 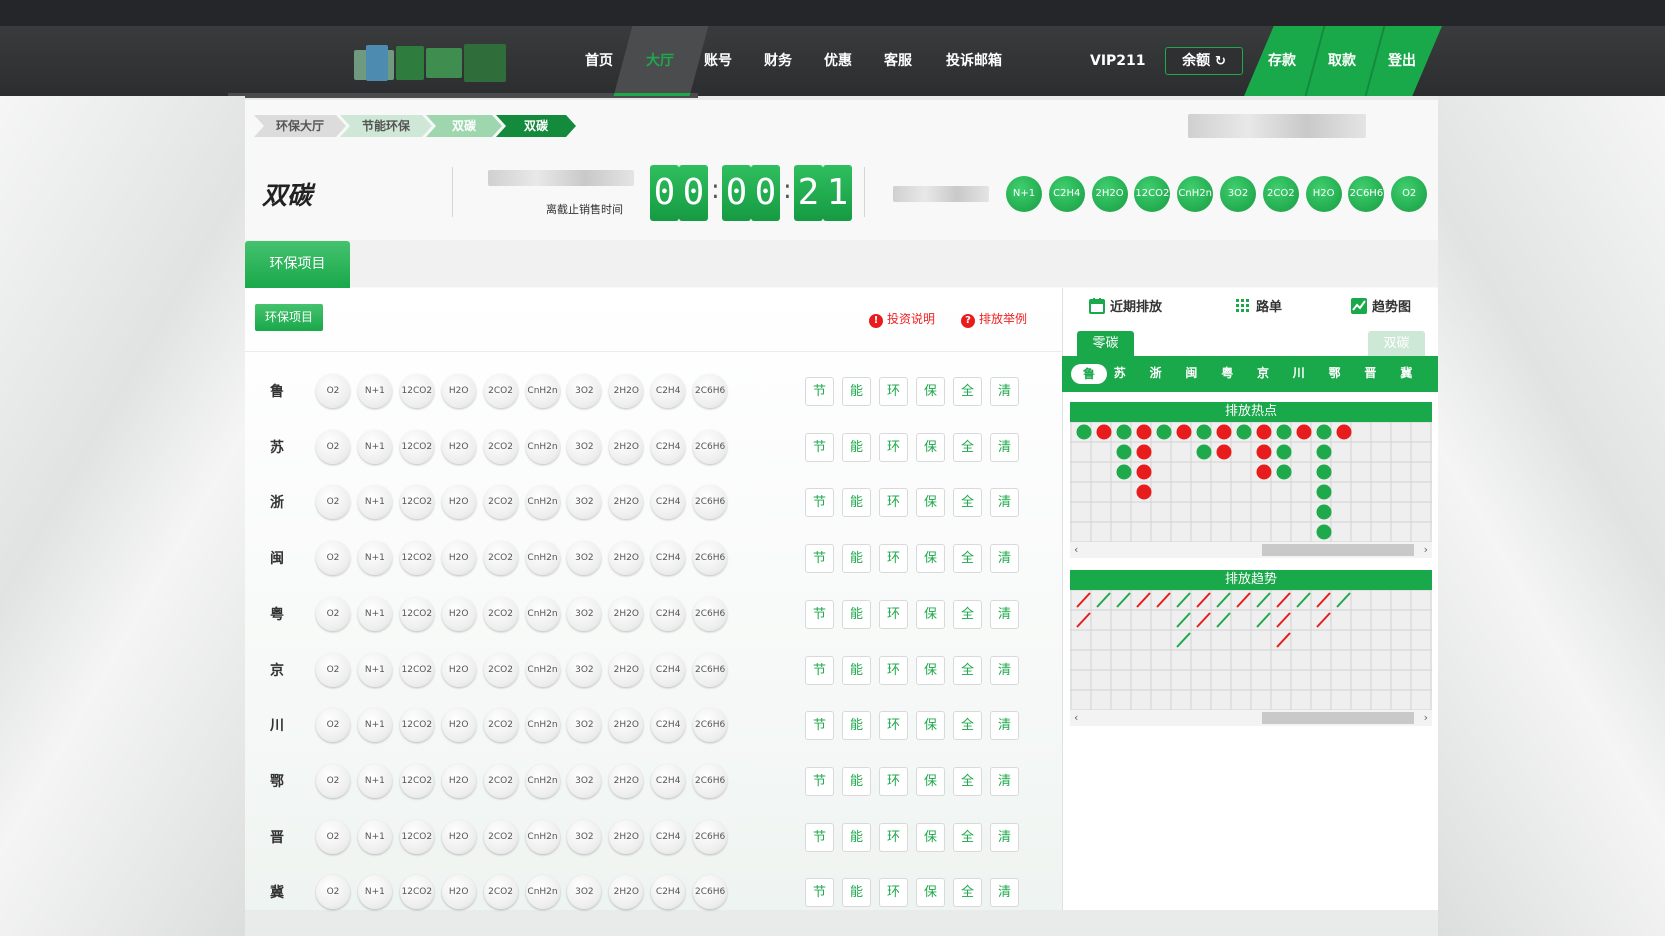 What do you see at coordinates (1156, 372) in the screenshot?
I see `province-tab: 浙` at bounding box center [1156, 372].